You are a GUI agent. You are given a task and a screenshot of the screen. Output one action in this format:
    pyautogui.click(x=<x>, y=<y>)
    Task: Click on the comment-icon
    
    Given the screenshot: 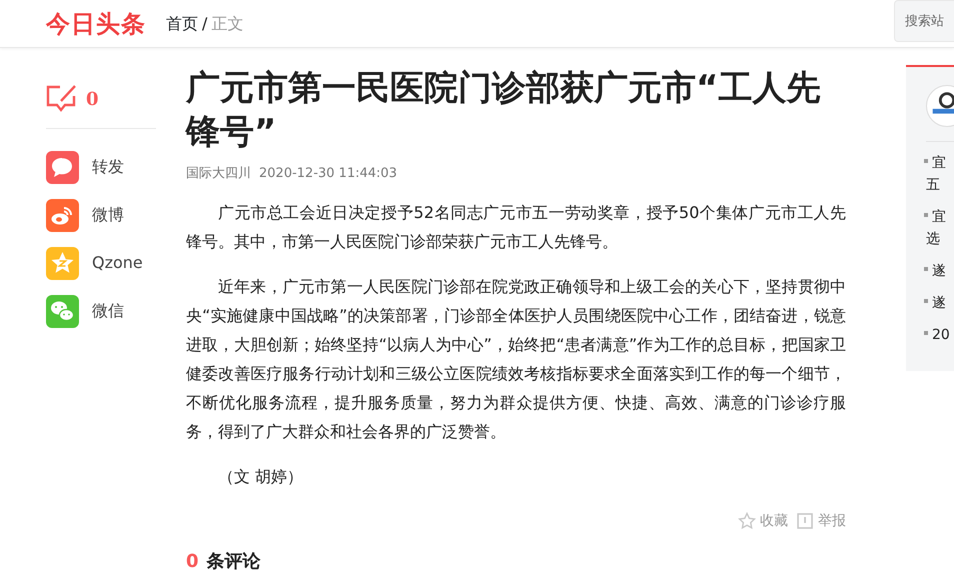 What is the action you would take?
    pyautogui.click(x=62, y=99)
    